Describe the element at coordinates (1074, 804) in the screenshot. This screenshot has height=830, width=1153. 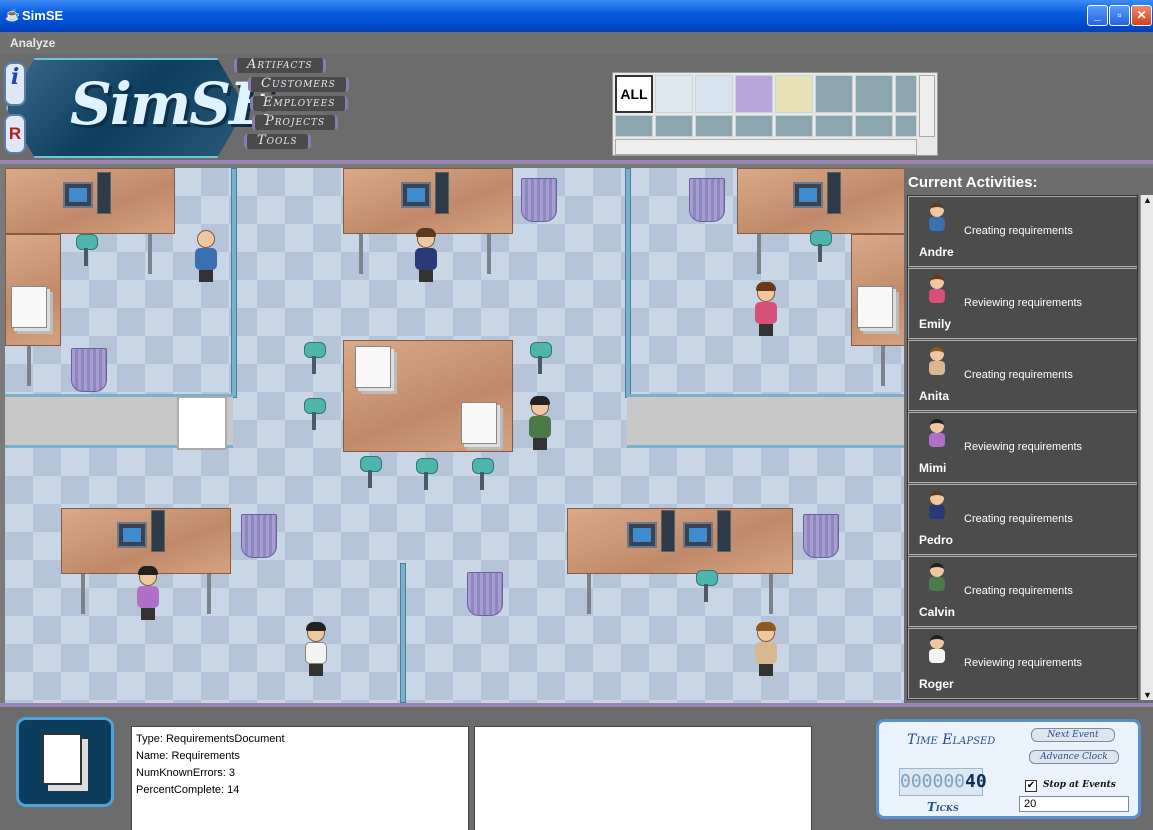
I see `advance-amount-input: 20` at that location.